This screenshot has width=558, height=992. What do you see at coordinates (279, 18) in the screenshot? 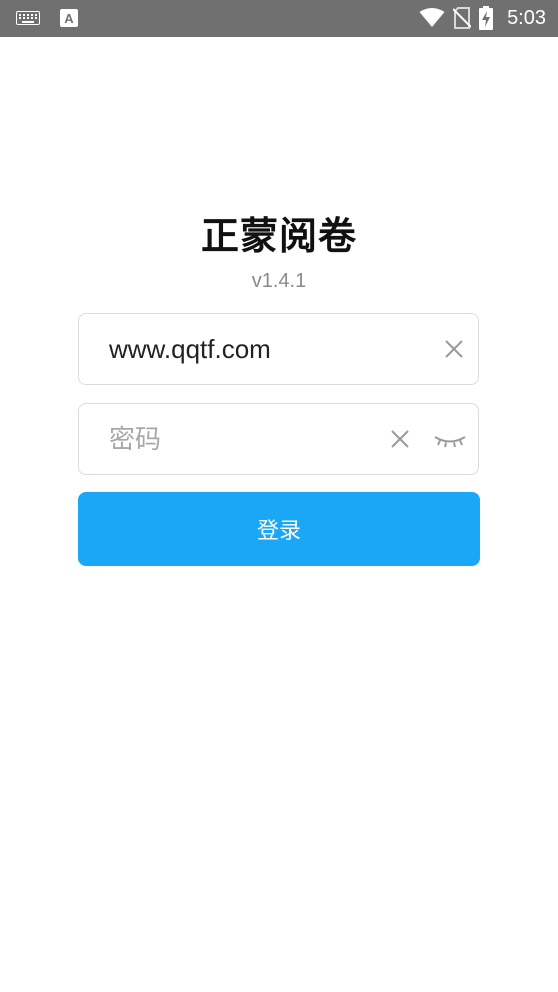
I see `status-bar: A 5:03` at bounding box center [279, 18].